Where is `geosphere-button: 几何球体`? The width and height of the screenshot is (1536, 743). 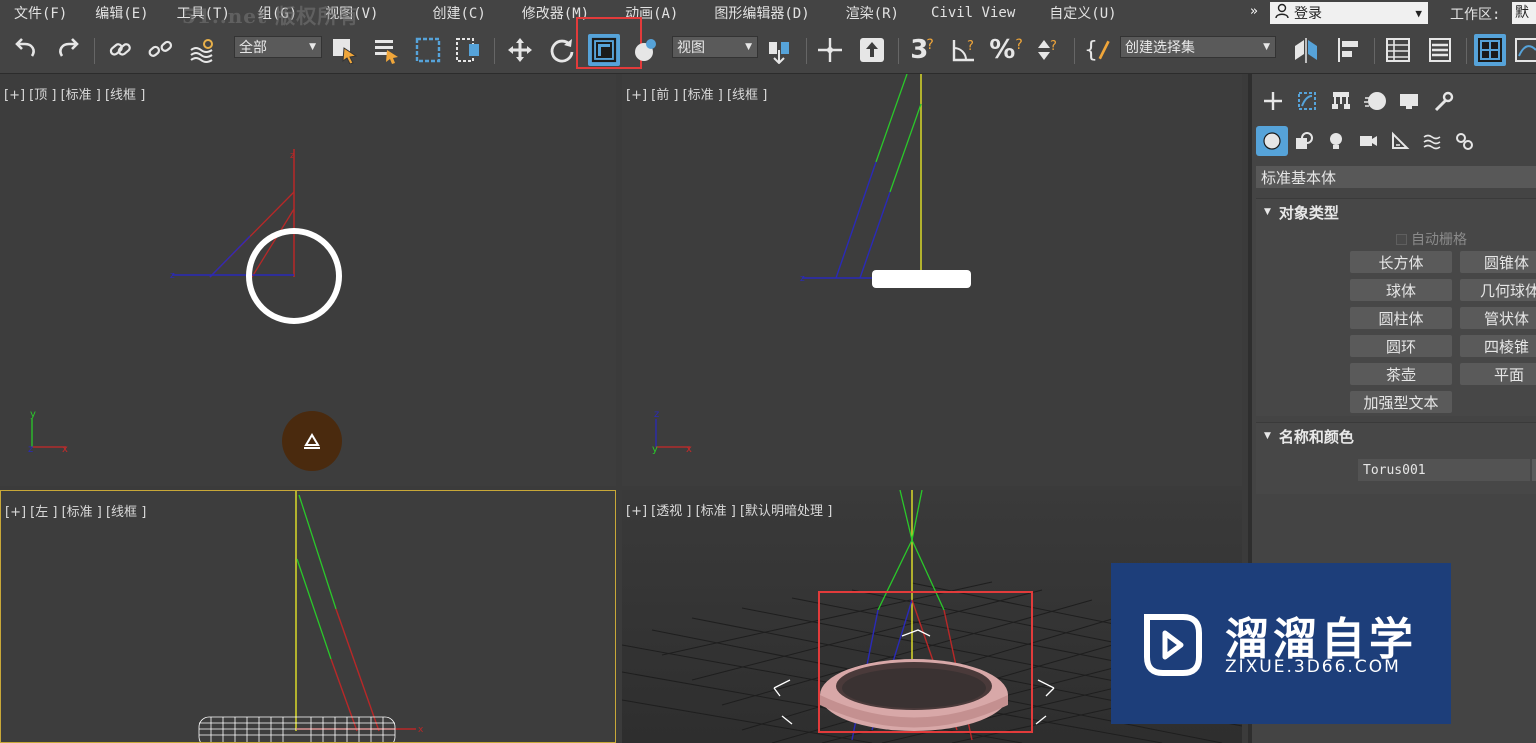
geosphere-button: 几何球体 is located at coordinates (1498, 290).